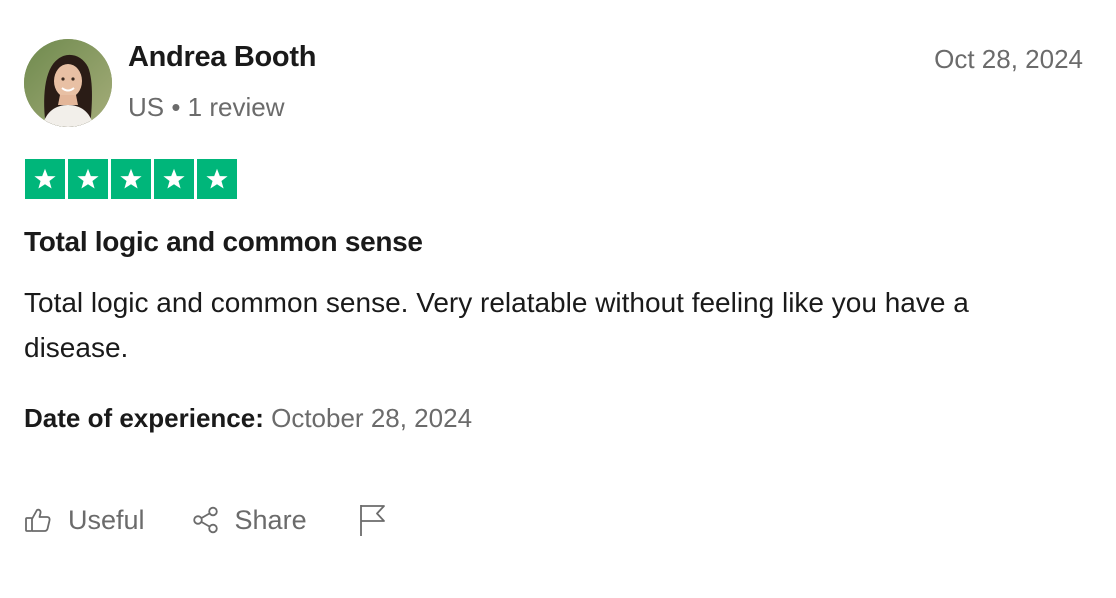 The width and height of the screenshot is (1116, 598). Describe the element at coordinates (206, 107) in the screenshot. I see `author-meta: US • 1 review` at that location.